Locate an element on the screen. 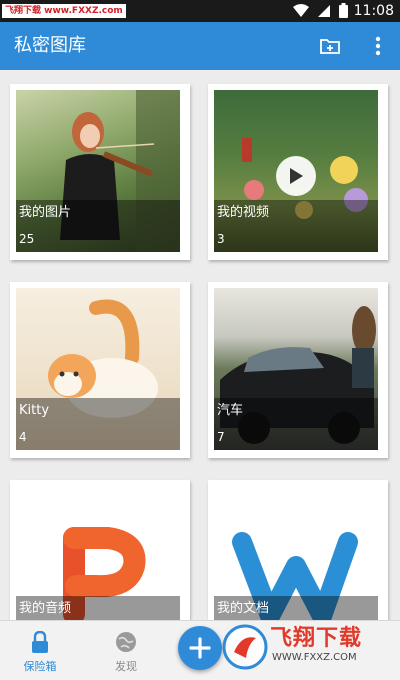 This screenshot has height=680, width=400. more-options-button is located at coordinates (378, 46).